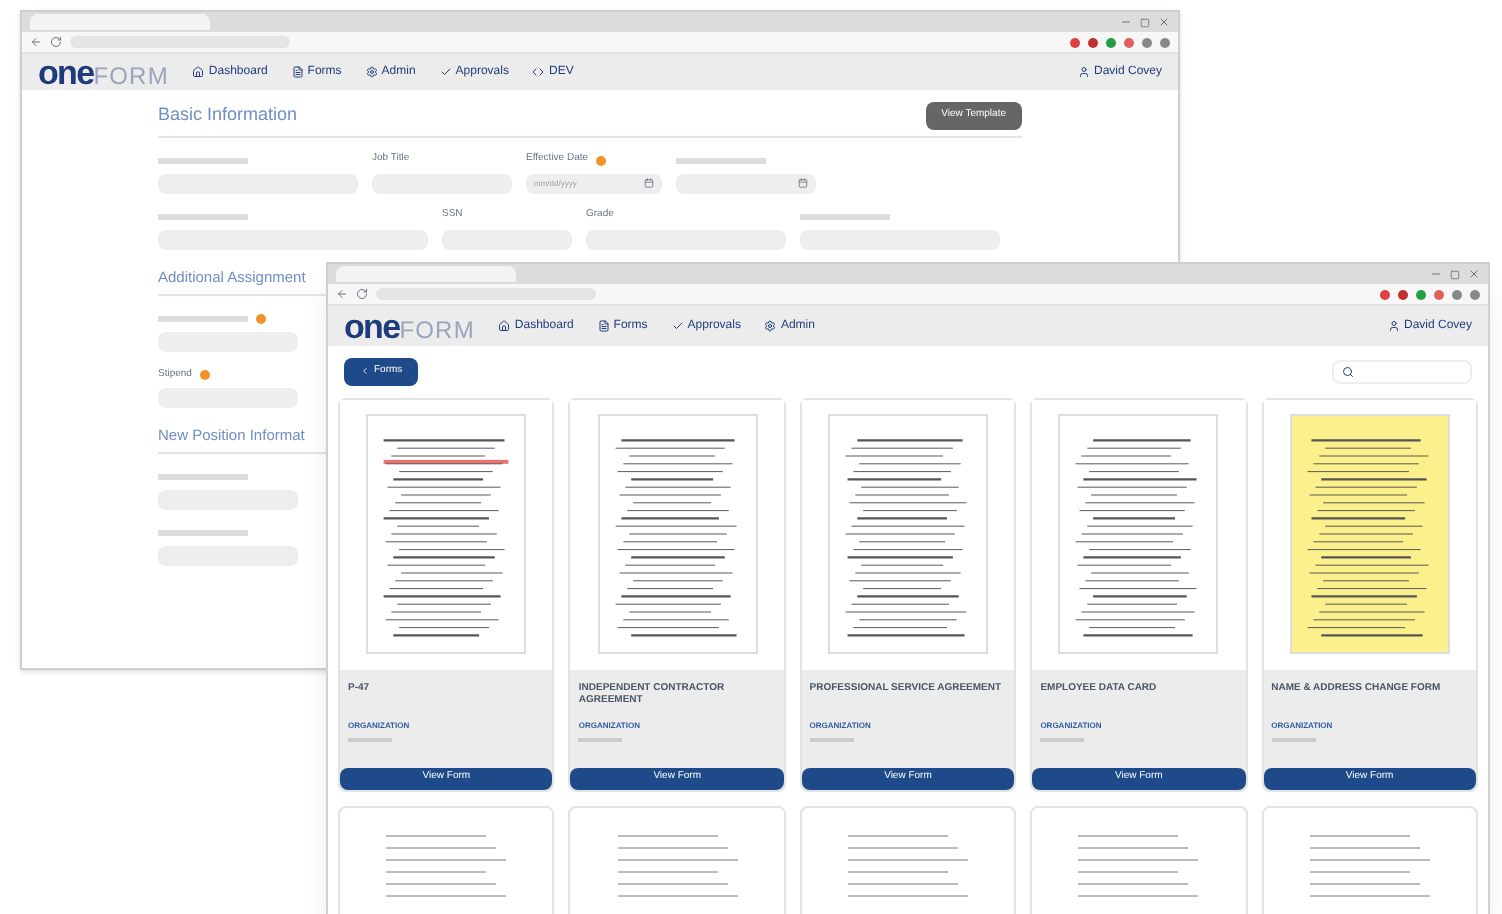  What do you see at coordinates (1402, 371) in the screenshot?
I see `search-field` at bounding box center [1402, 371].